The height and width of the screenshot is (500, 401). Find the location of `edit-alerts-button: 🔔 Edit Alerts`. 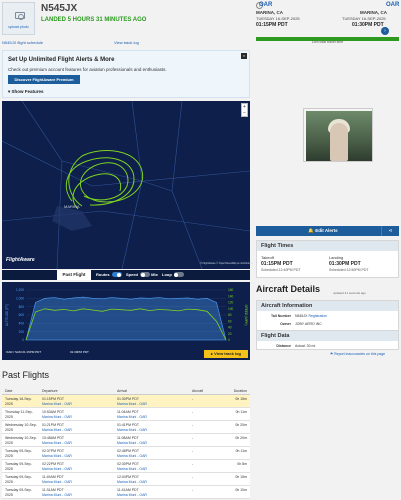

edit-alerts-button: 🔔 Edit Alerts is located at coordinates (323, 231).